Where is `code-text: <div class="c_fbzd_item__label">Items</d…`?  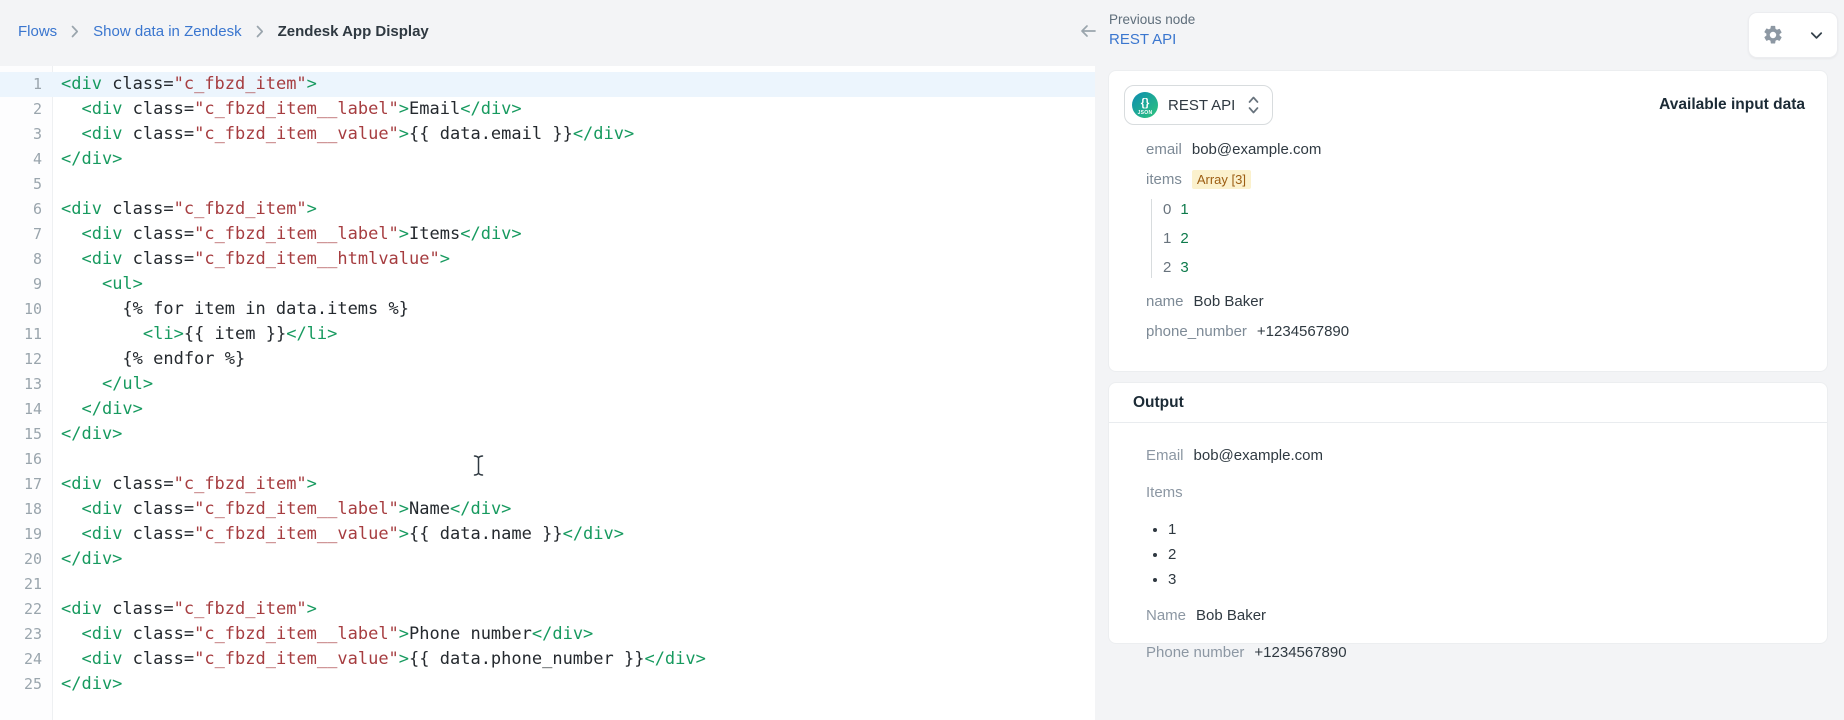
code-text: <div class="c_fbzd_item__label">Items</d… is located at coordinates (286, 234).